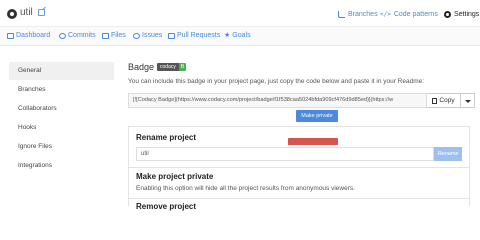 The width and height of the screenshot is (480, 240). Describe the element at coordinates (227, 35) in the screenshot. I see `goals-icon: ★` at that location.